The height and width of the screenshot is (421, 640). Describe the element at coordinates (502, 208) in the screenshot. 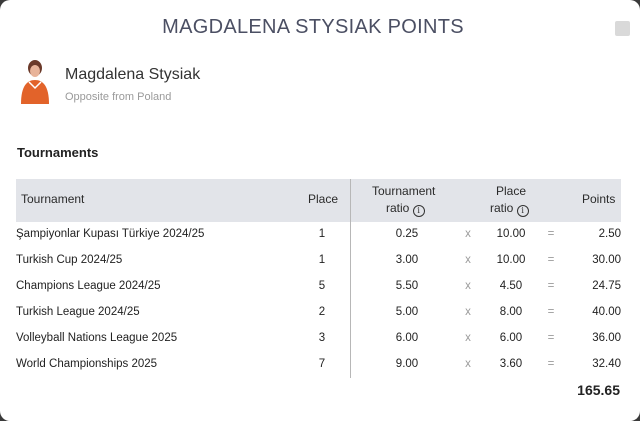

I see `header-place-ratio-label: ratio` at that location.